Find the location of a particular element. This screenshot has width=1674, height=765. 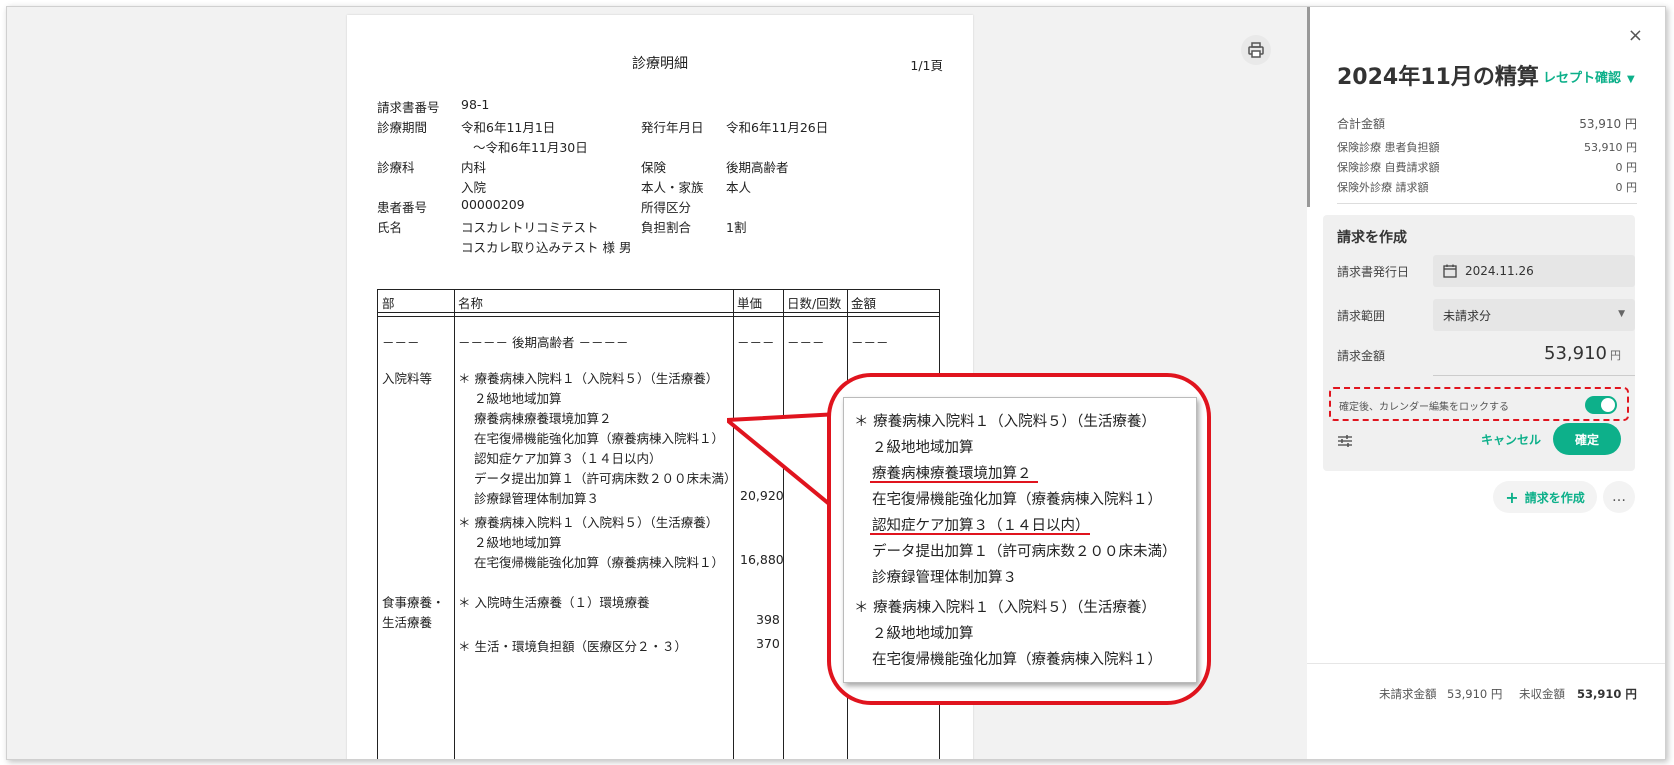

list-item: 認知症ケア加算３（１４日以内） is located at coordinates (568, 458).